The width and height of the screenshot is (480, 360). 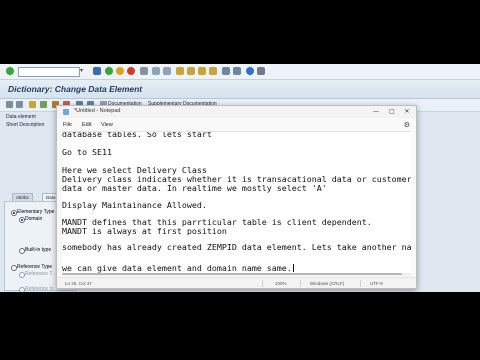 I want to click on shortcut-icon, so click(x=237, y=71).